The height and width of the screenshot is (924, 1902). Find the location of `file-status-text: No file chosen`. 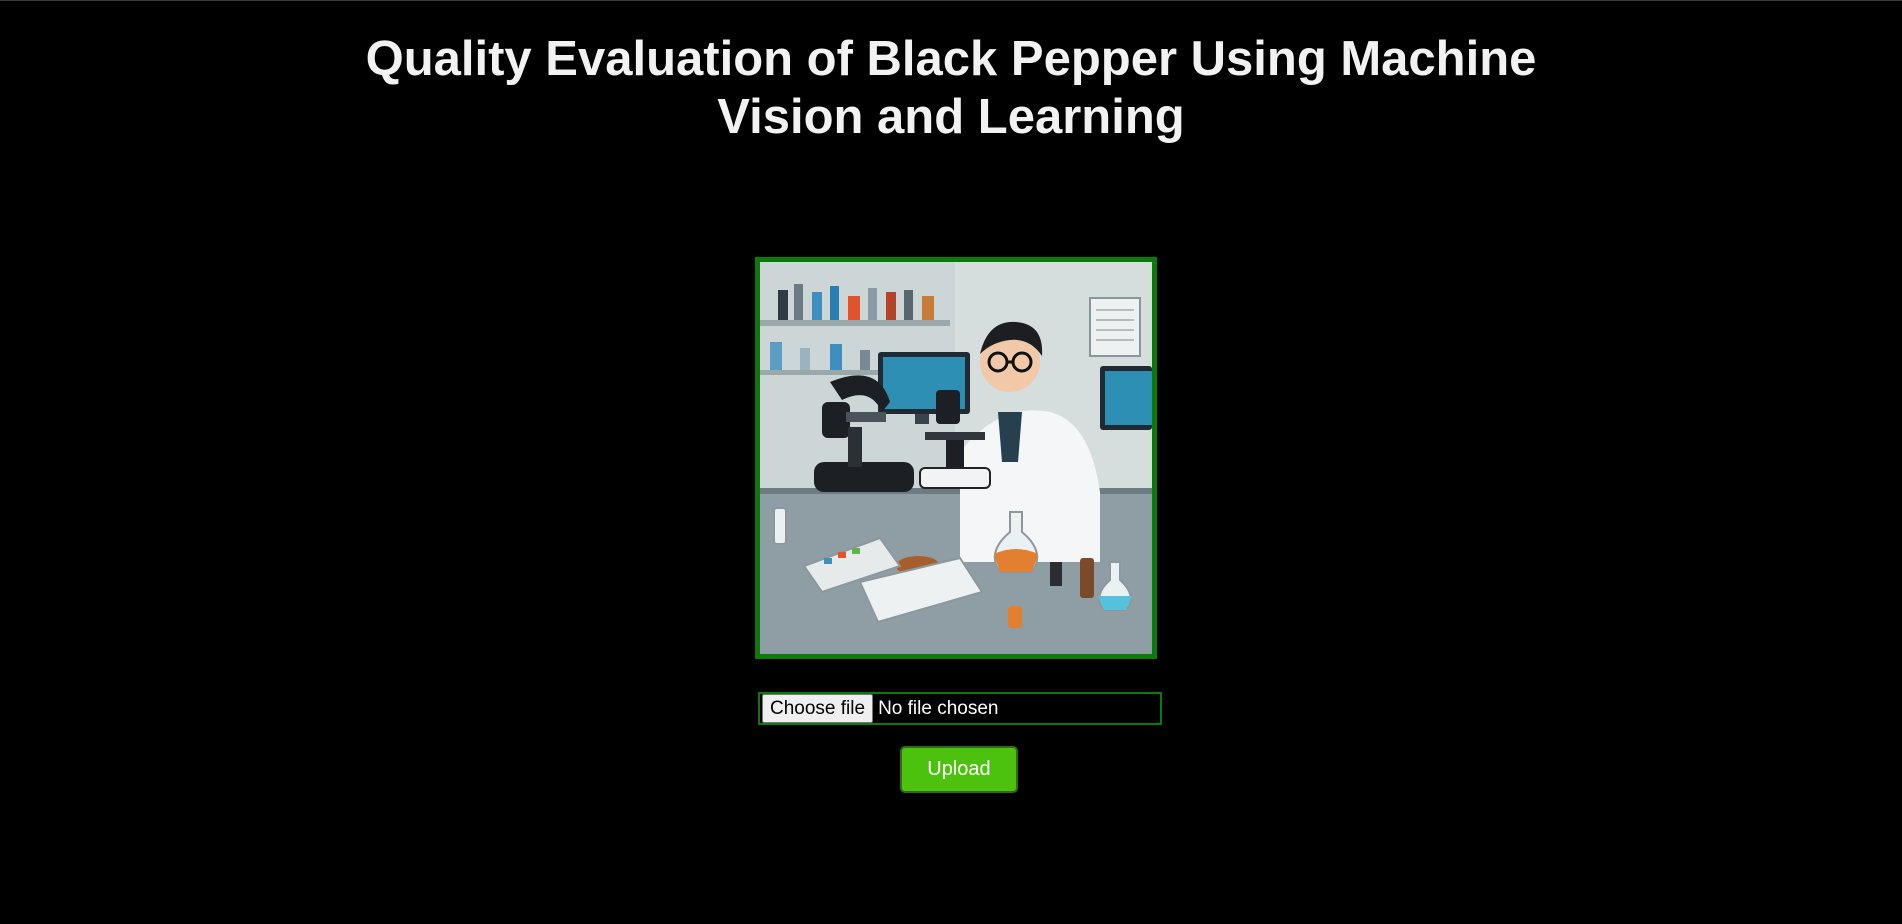

file-status-text: No file chosen is located at coordinates (938, 708).